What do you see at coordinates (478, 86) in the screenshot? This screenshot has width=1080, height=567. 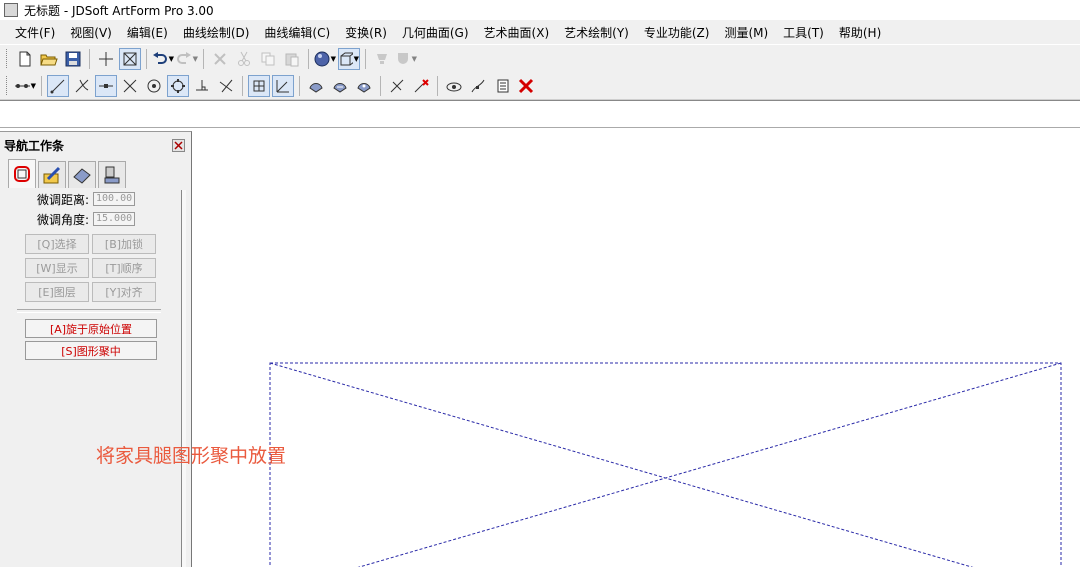 I see `point-edit-icon` at bounding box center [478, 86].